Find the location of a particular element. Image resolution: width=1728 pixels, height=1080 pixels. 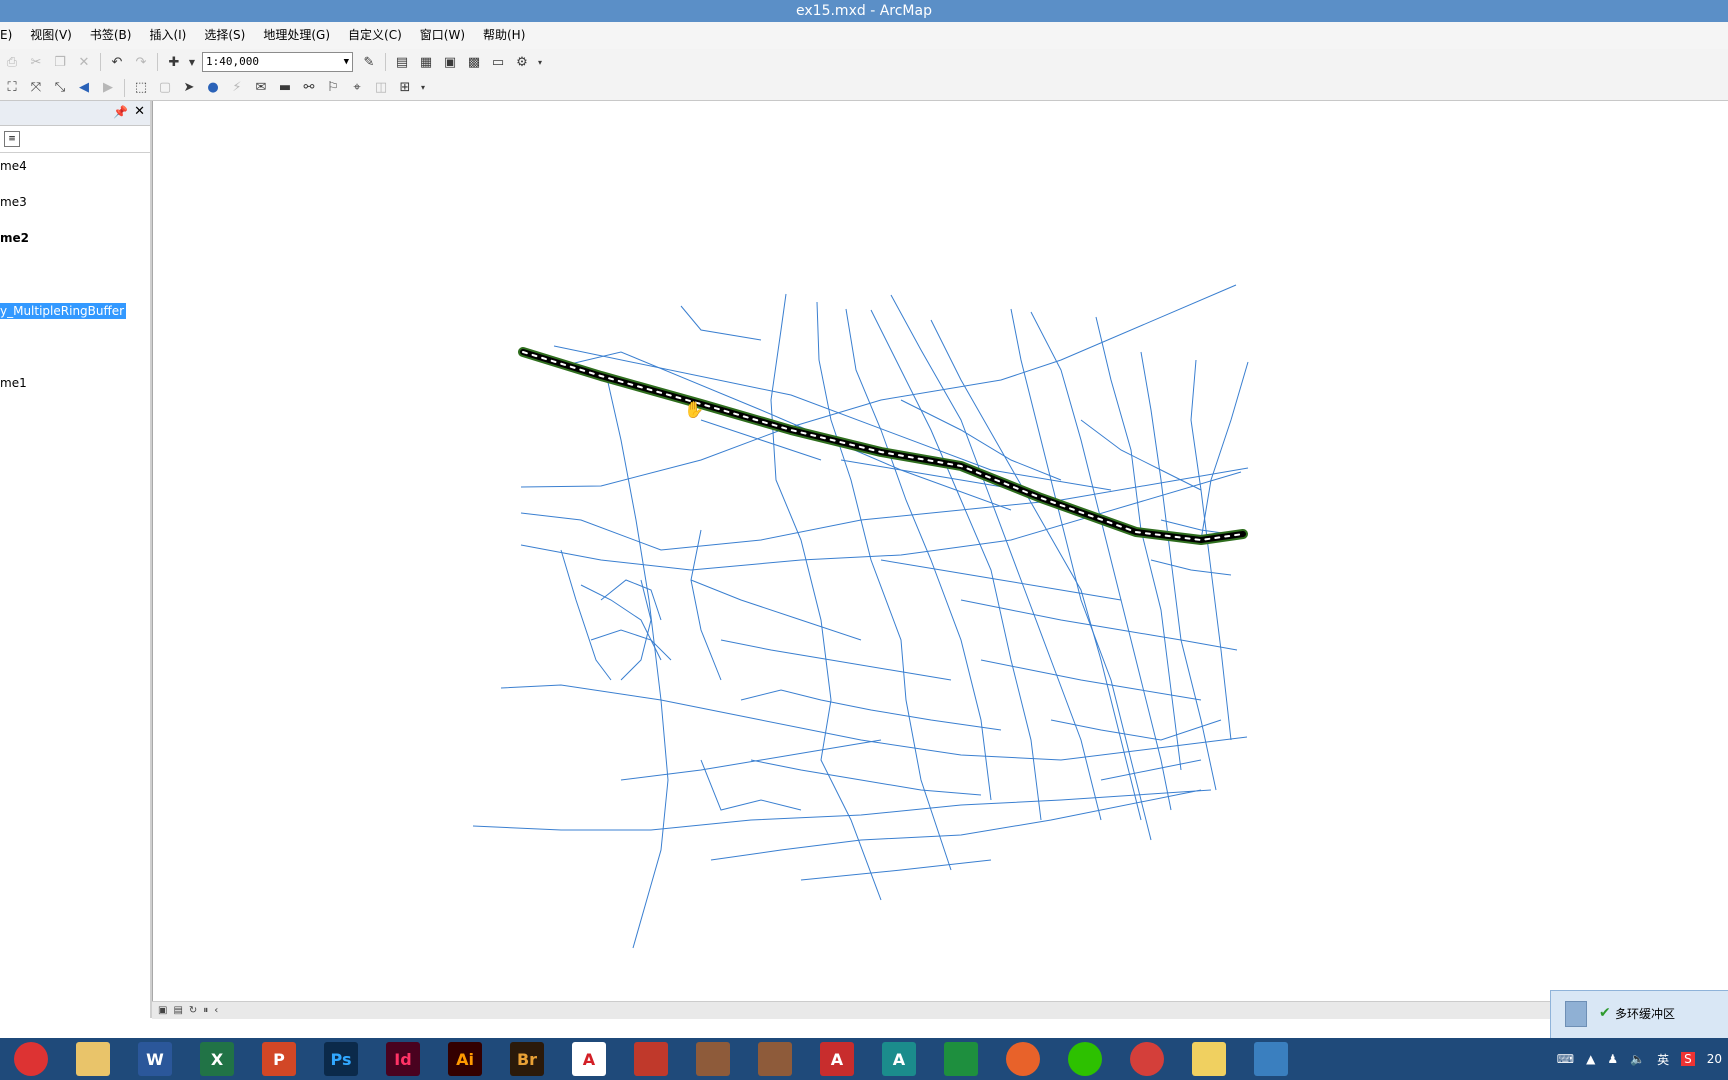

html-popup-icon: ✉ is located at coordinates (261, 88).